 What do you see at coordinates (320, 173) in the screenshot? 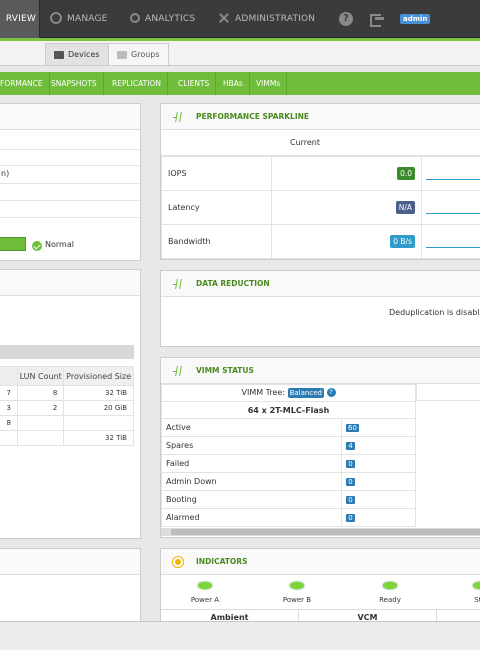
I see `table-row: IOPS 0.0` at bounding box center [320, 173].